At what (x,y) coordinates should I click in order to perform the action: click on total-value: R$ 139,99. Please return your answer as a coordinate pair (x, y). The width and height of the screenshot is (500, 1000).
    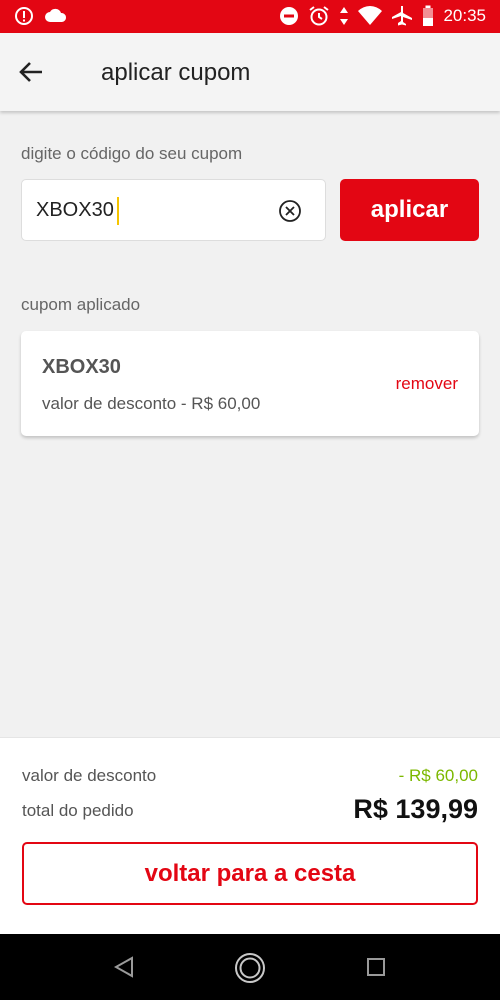
    Looking at the image, I should click on (415, 809).